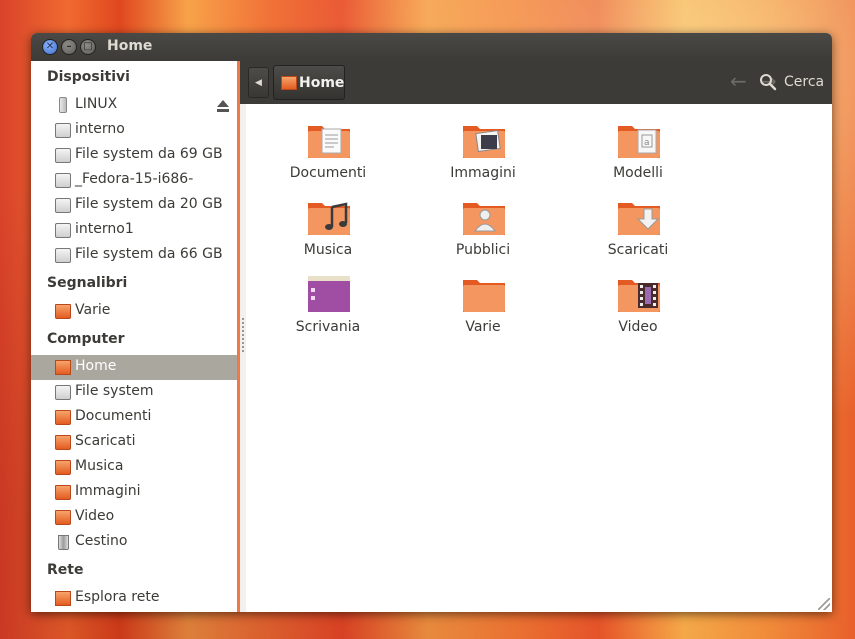  Describe the element at coordinates (149, 254) in the screenshot. I see `sidebar-item-label: File system da 66 GB` at that location.